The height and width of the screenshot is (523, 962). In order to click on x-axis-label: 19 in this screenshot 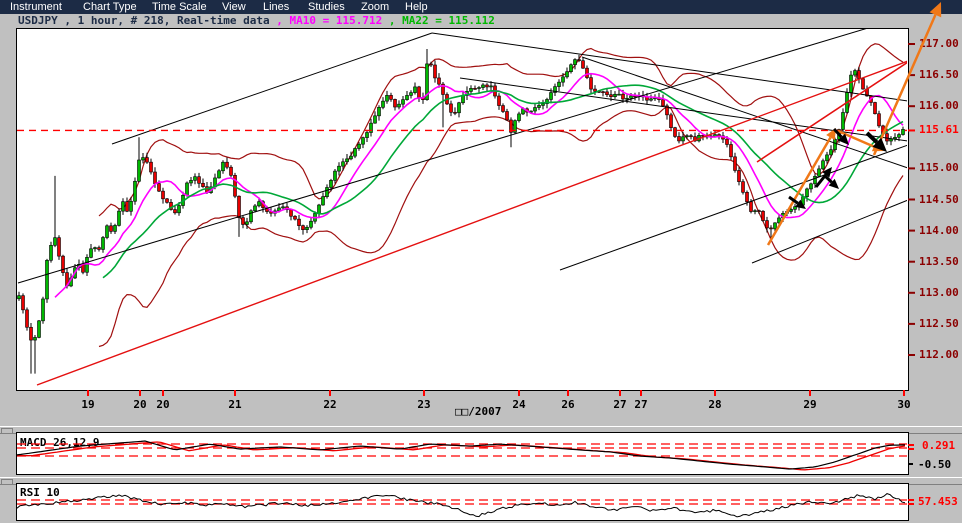, I will do `click(88, 404)`.